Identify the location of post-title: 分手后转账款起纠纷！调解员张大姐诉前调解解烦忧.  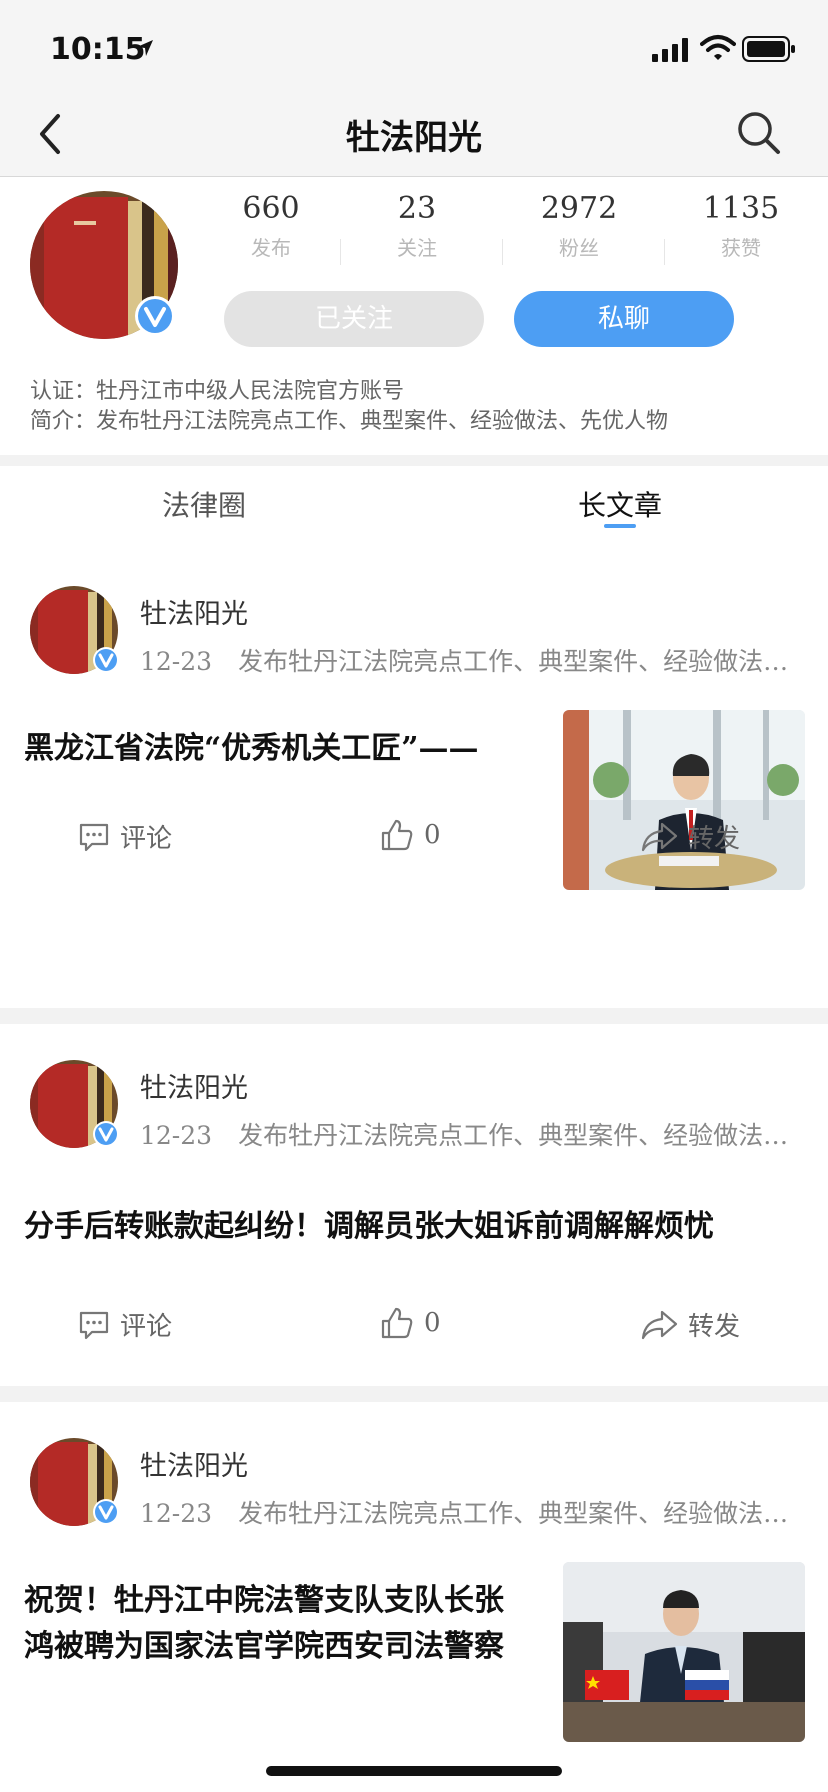
(419, 1227).